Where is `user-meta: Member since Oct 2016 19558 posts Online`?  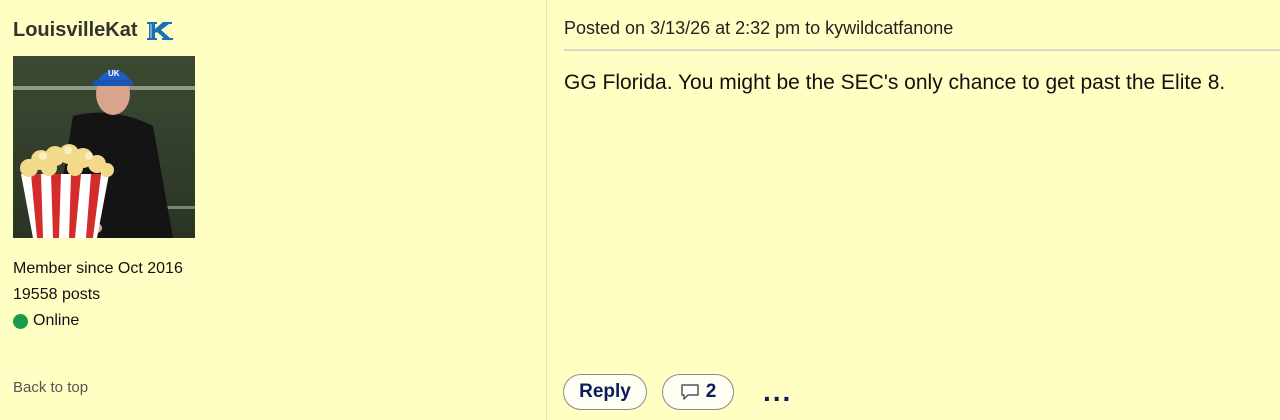
user-meta: Member since Oct 2016 19558 posts Online is located at coordinates (98, 295).